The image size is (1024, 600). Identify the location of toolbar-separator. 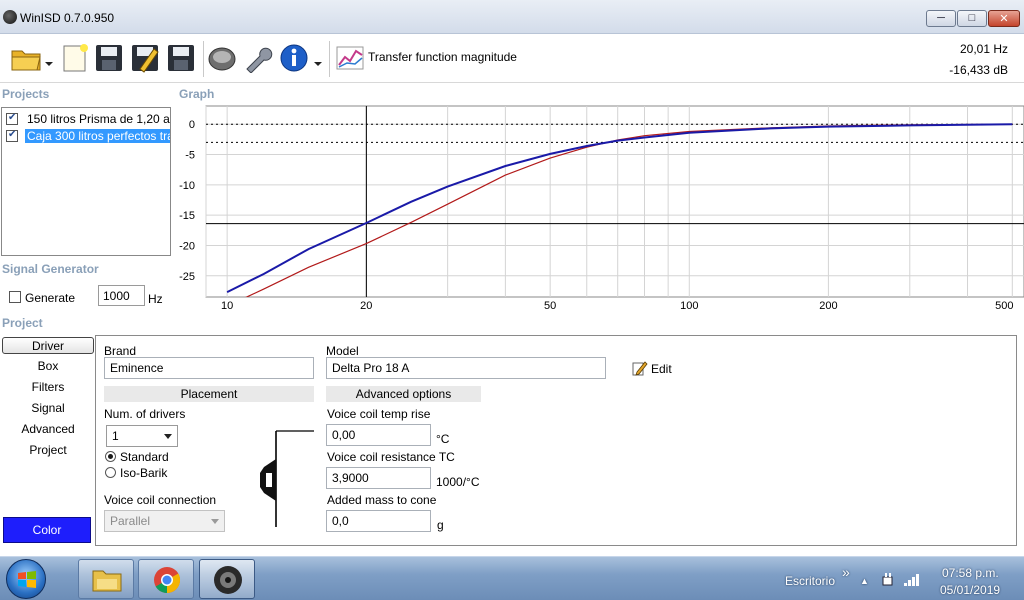
(329, 59).